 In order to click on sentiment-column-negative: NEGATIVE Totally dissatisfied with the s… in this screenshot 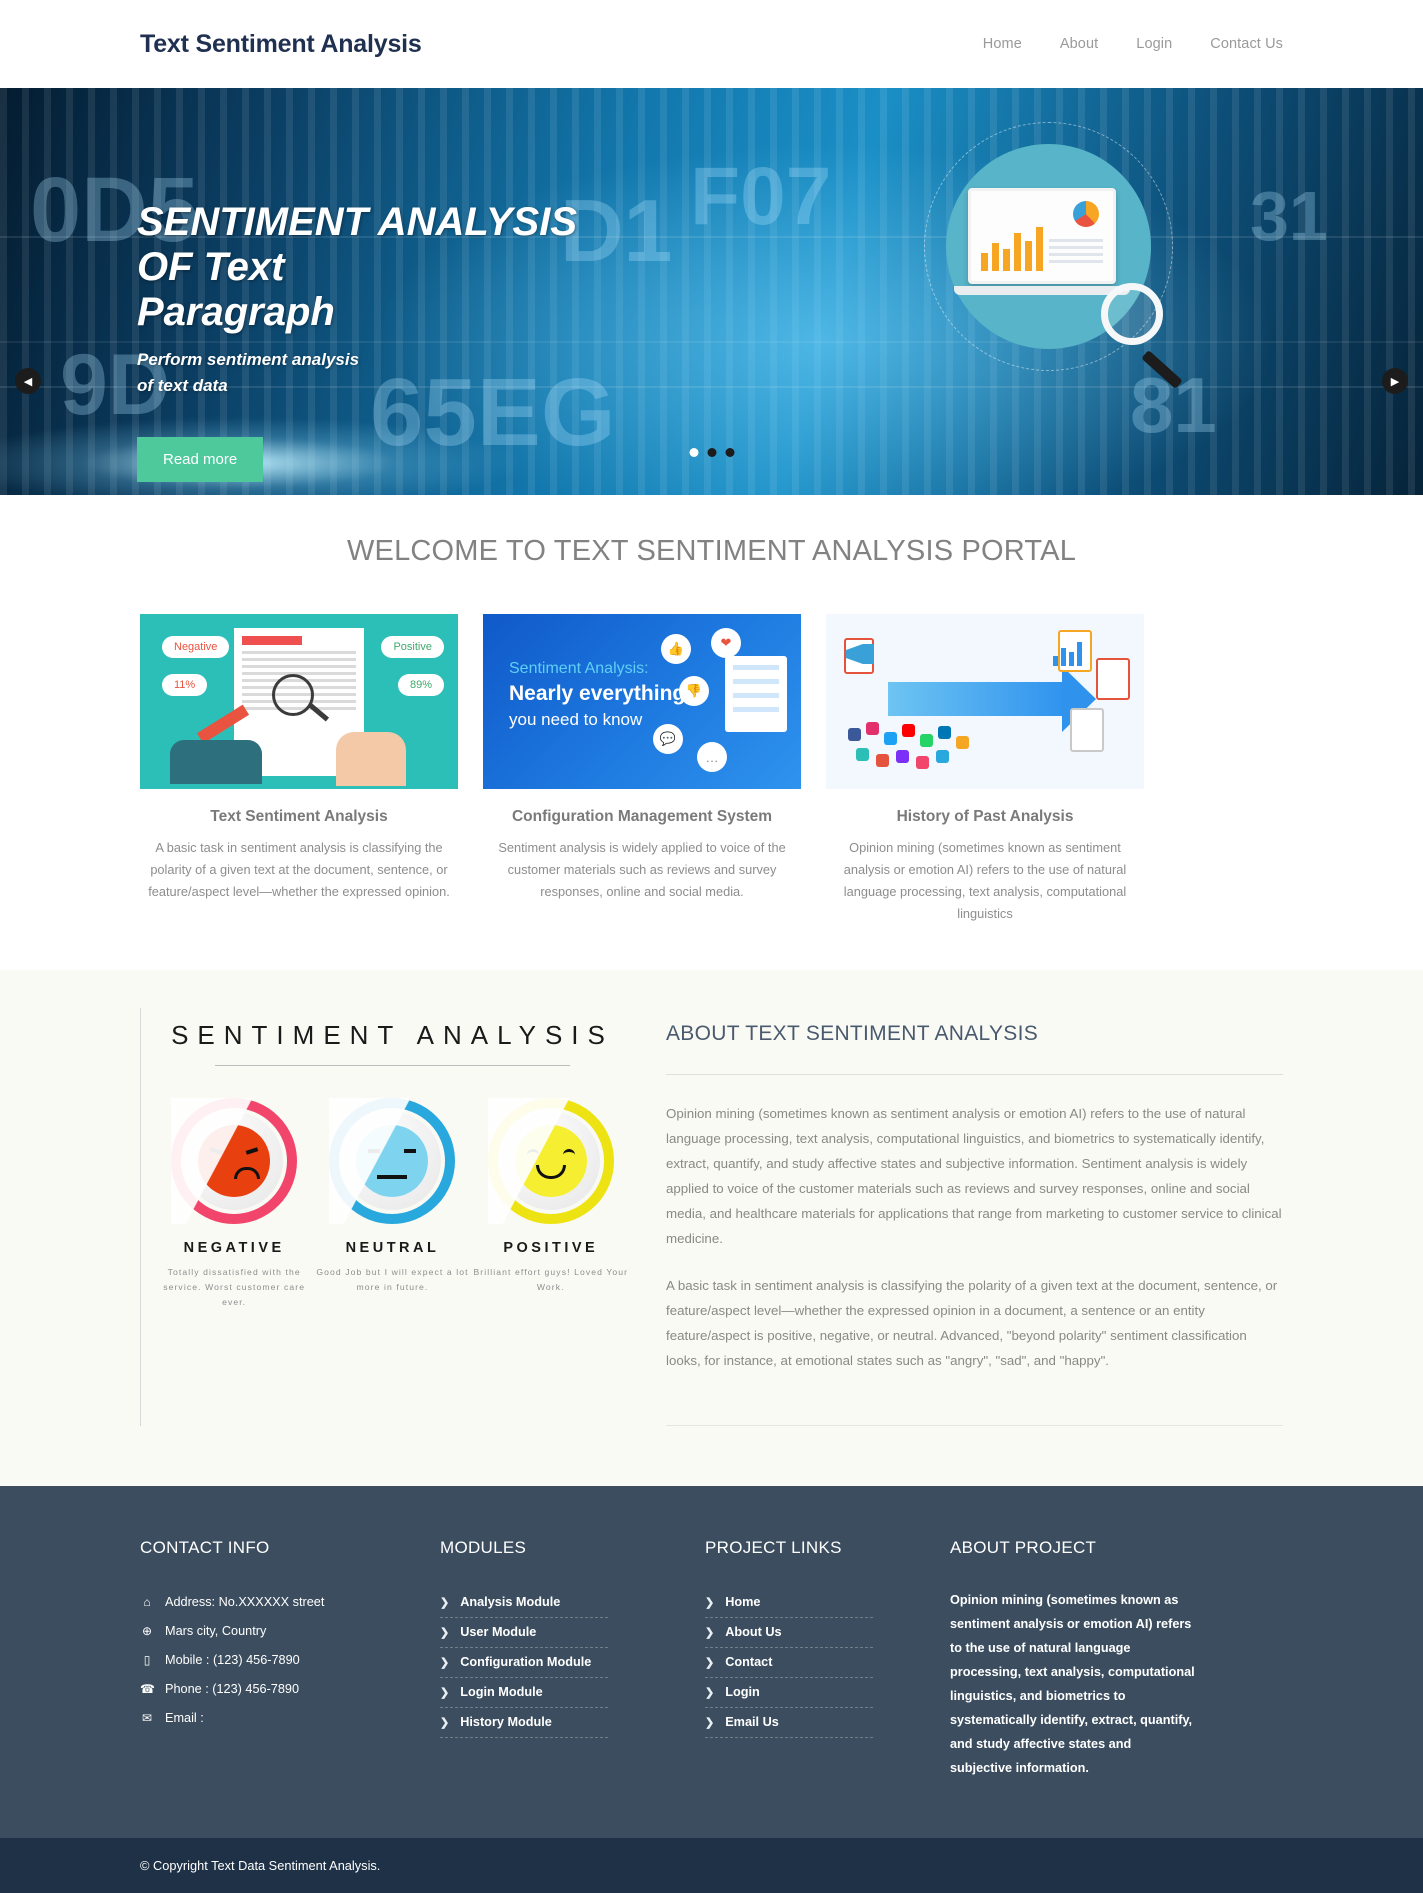, I will do `click(234, 1201)`.